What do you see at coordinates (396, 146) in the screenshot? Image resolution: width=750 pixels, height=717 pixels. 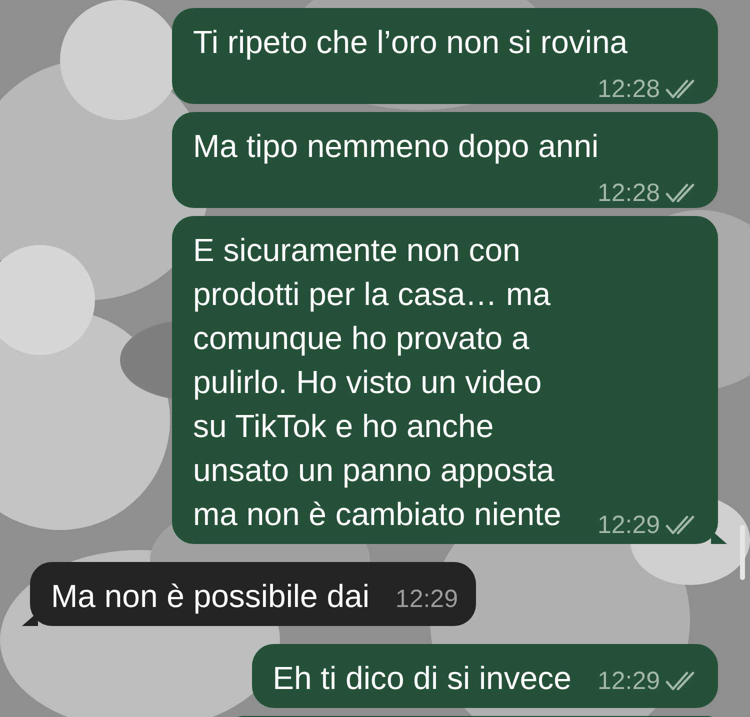 I see `message-text: Ma tipo nemmeno dopo anni` at bounding box center [396, 146].